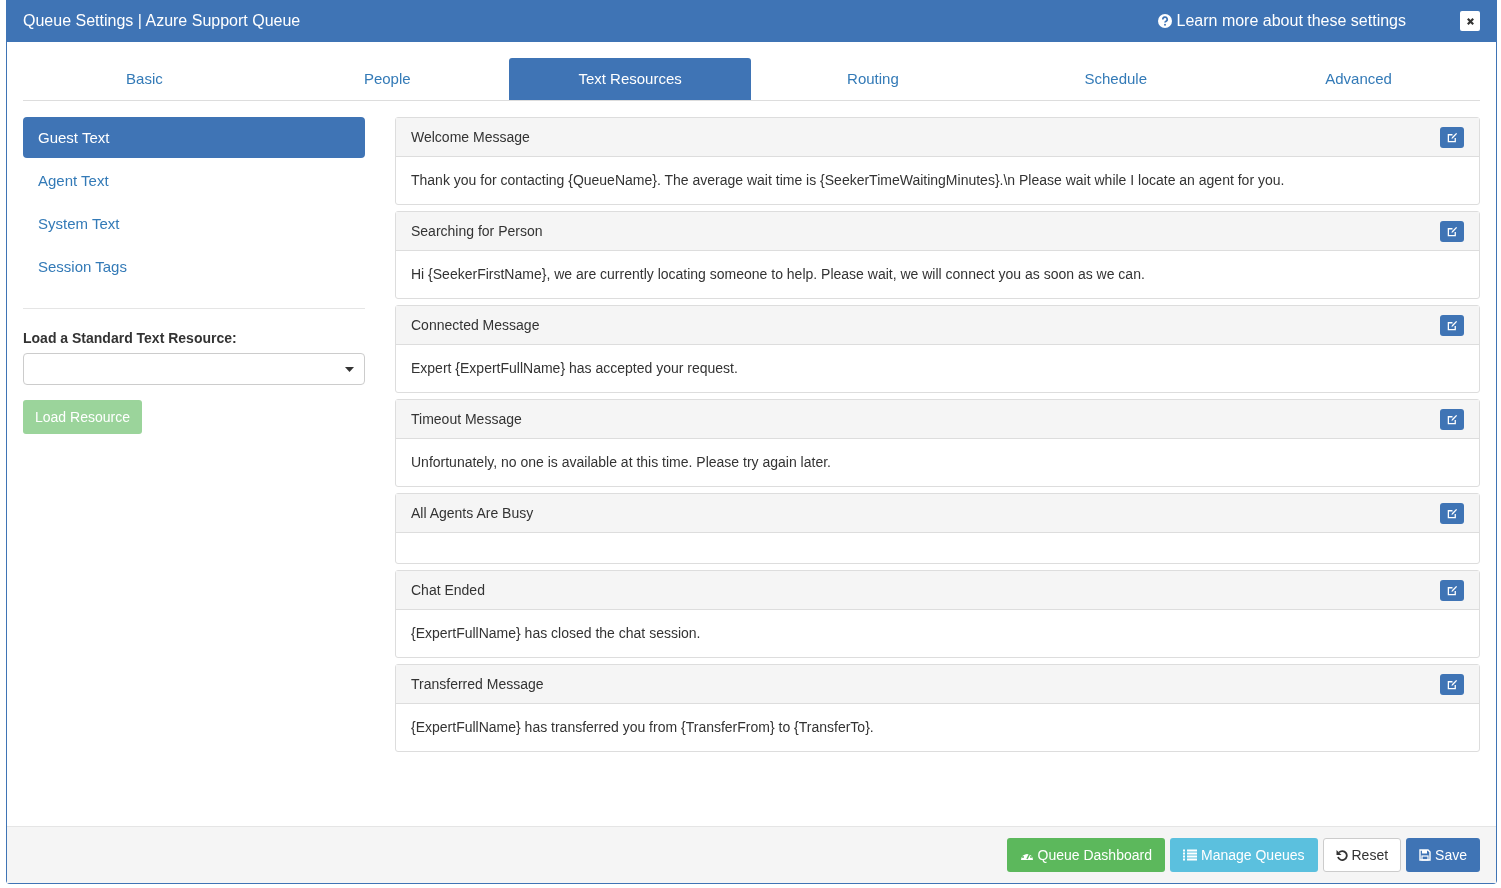 The height and width of the screenshot is (888, 1501). I want to click on help-icon, so click(1164, 21).